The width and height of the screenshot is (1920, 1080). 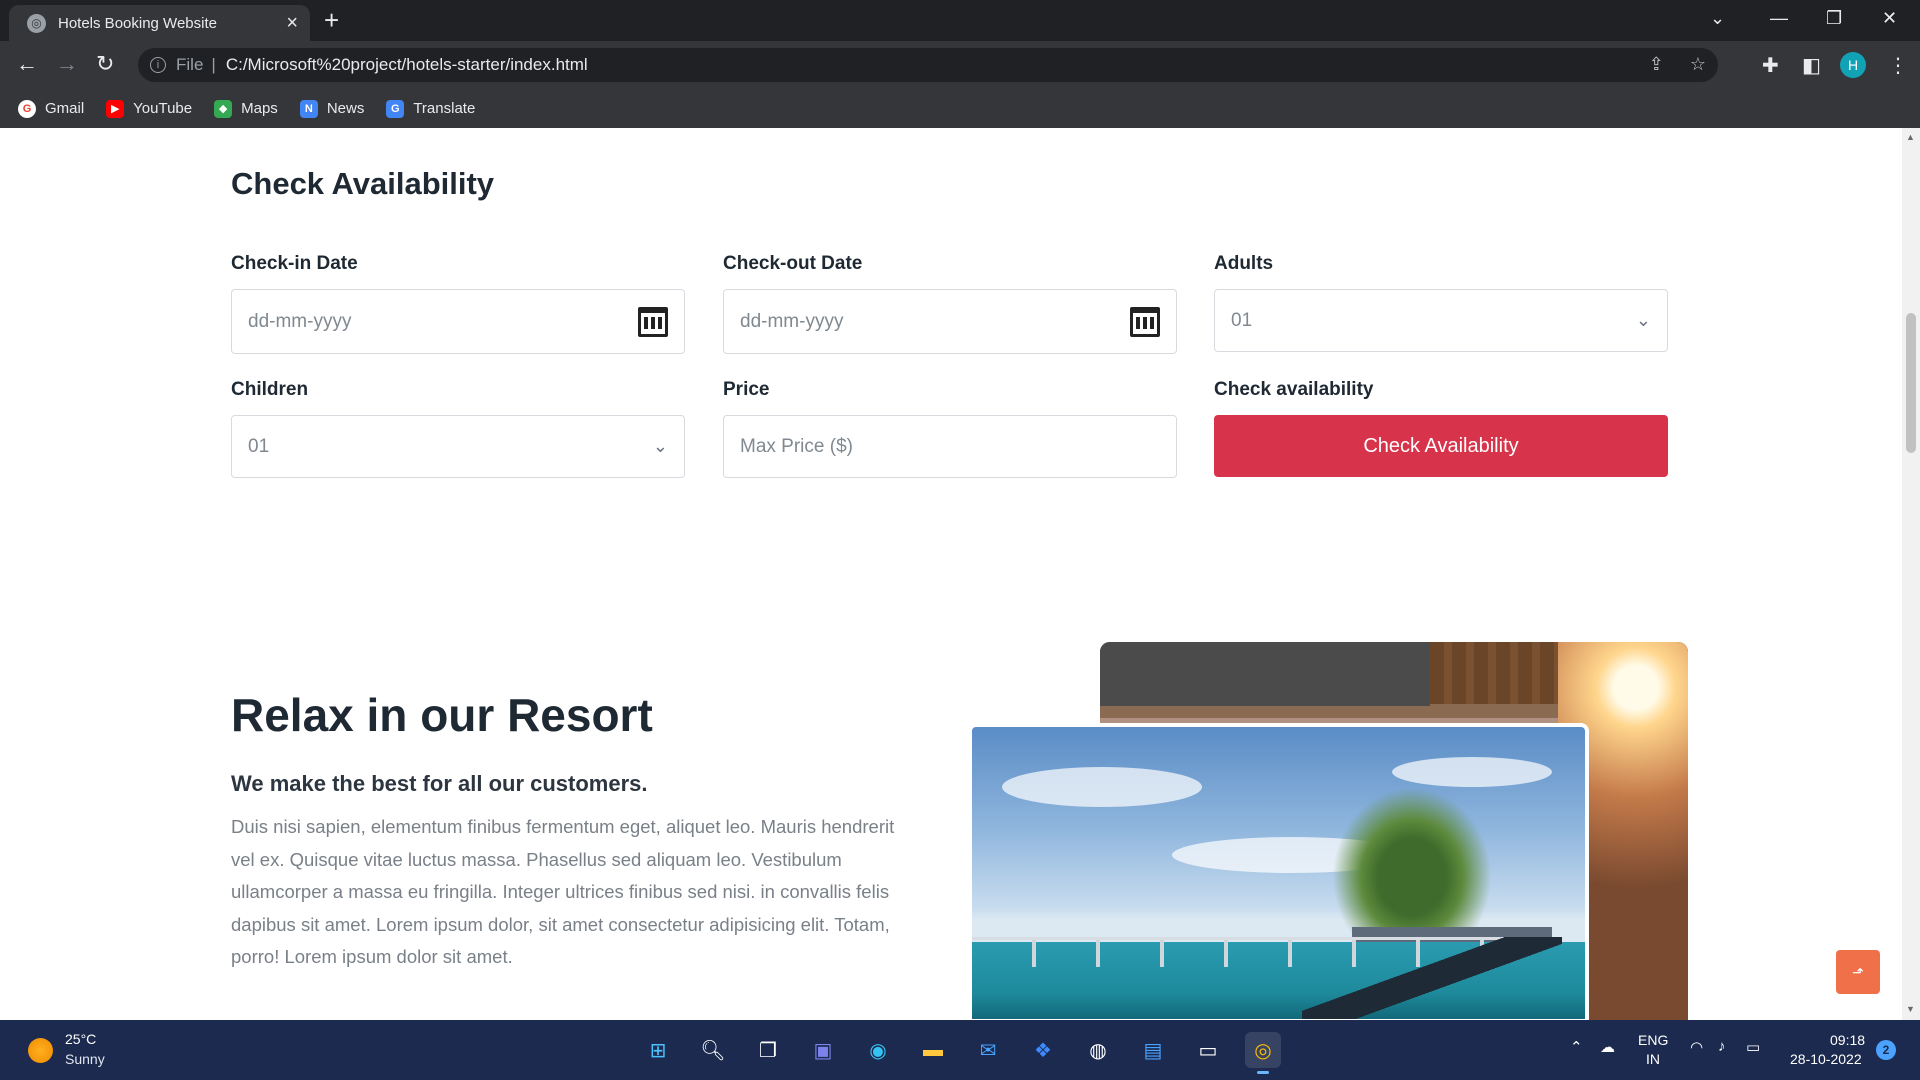 What do you see at coordinates (796, 446) in the screenshot?
I see `price-placeholder: Max Price ($)` at bounding box center [796, 446].